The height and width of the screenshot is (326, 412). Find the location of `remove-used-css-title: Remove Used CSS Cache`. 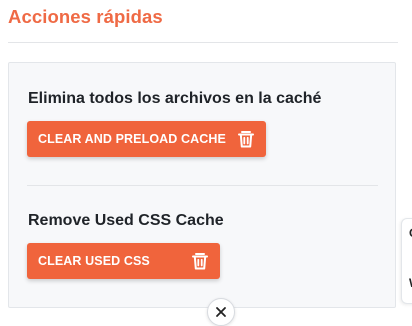

remove-used-css-title: Remove Used CSS Cache is located at coordinates (126, 220).